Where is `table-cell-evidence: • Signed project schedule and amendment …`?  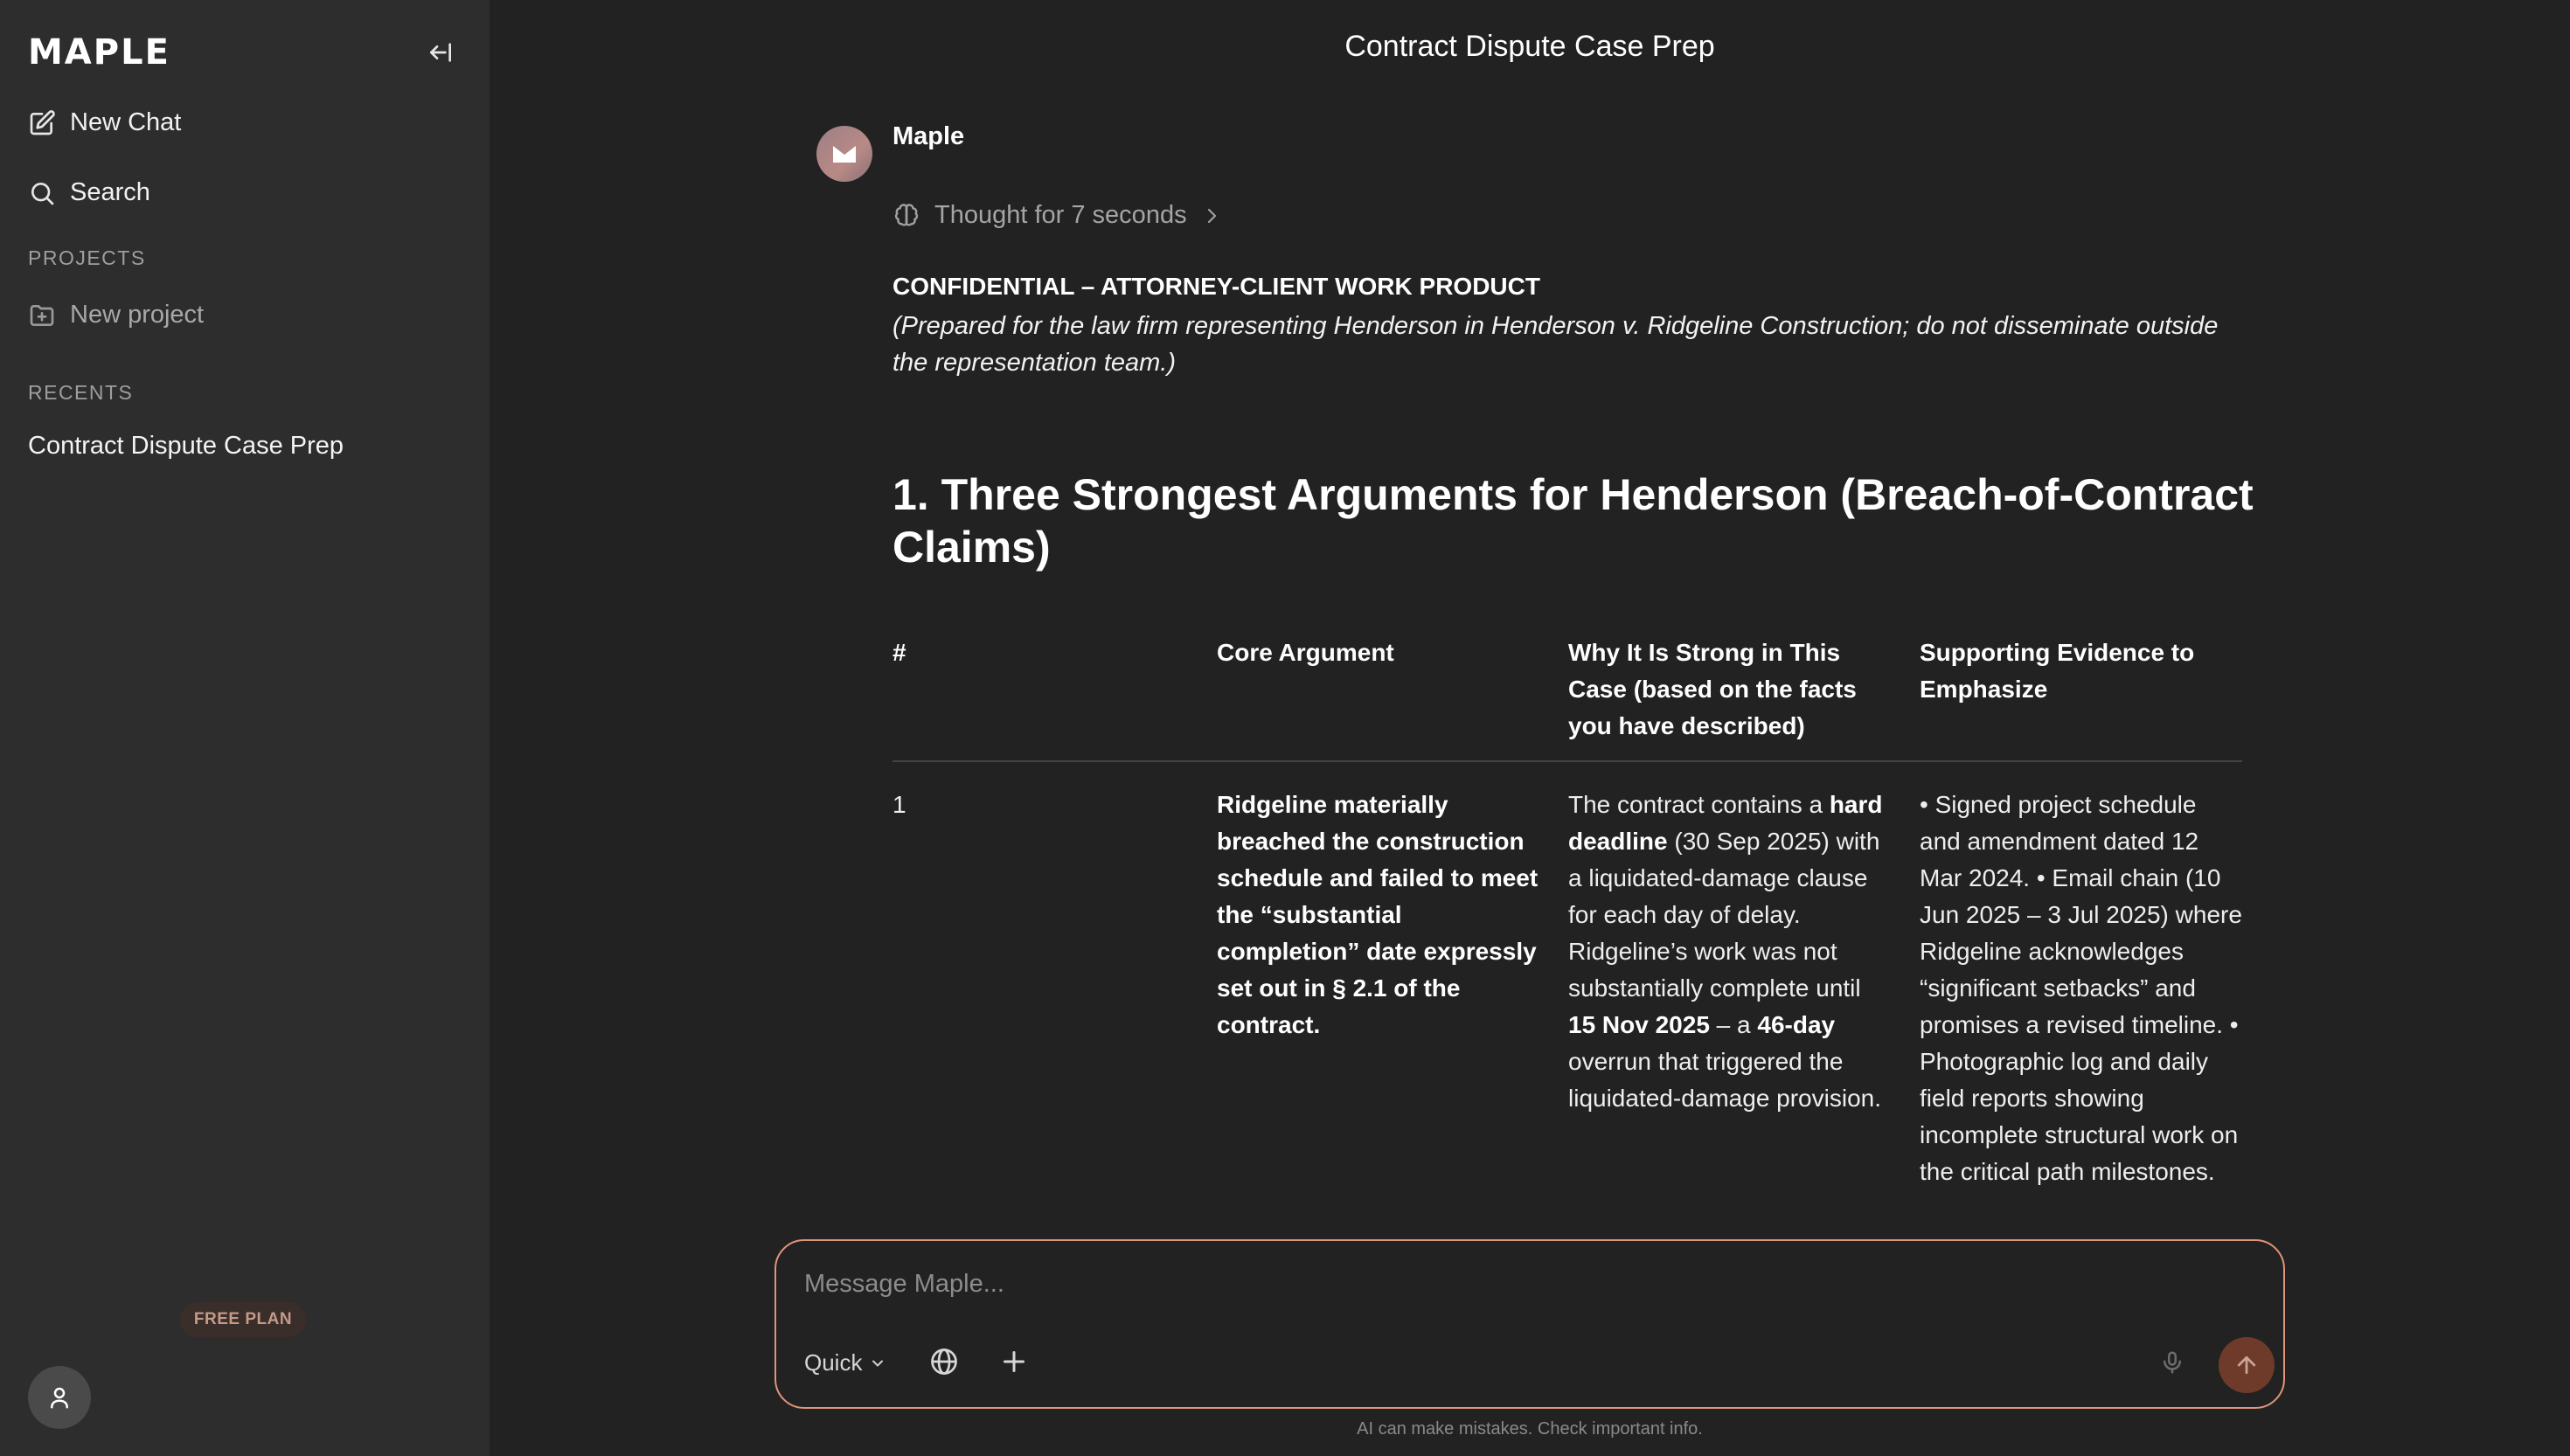 table-cell-evidence: • Signed project schedule and amendment … is located at coordinates (2081, 988).